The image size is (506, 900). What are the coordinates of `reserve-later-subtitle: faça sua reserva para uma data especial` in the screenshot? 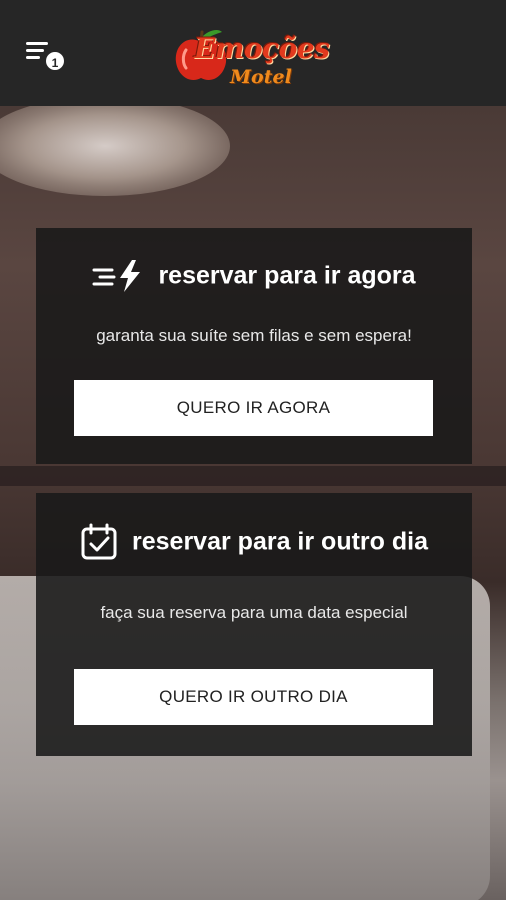 It's located at (254, 612).